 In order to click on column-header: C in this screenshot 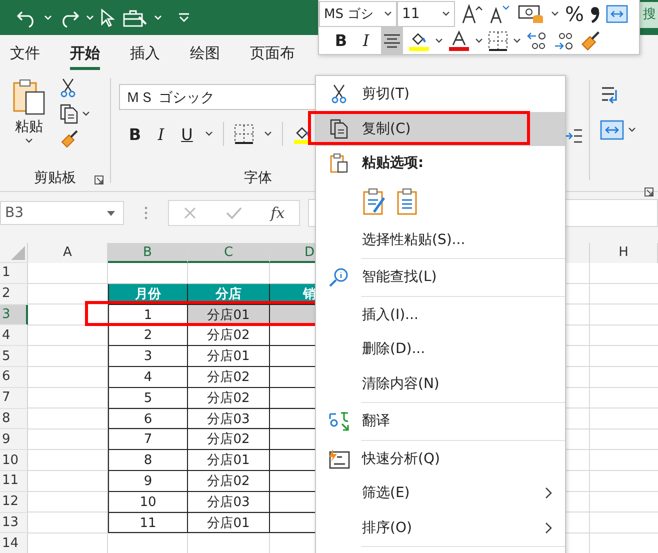, I will do `click(229, 253)`.